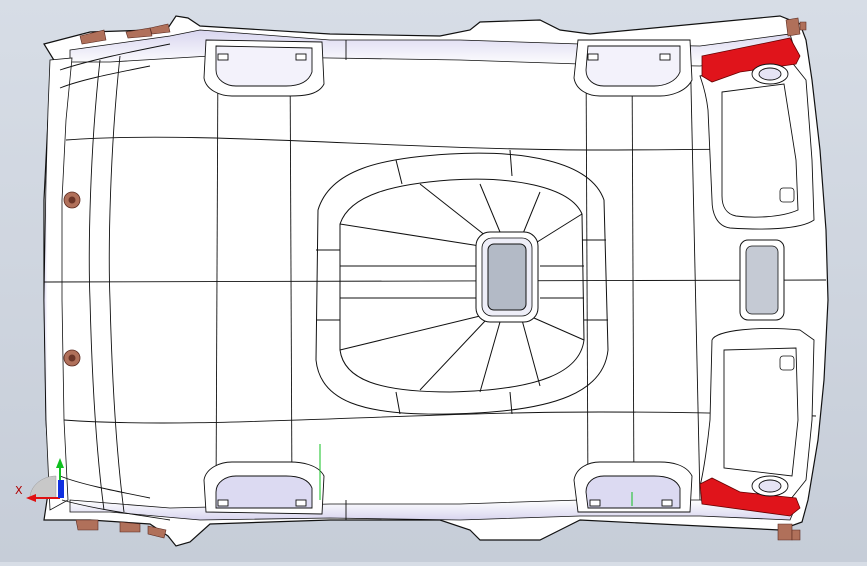  I want to click on small-clip-upper, so click(787, 195).